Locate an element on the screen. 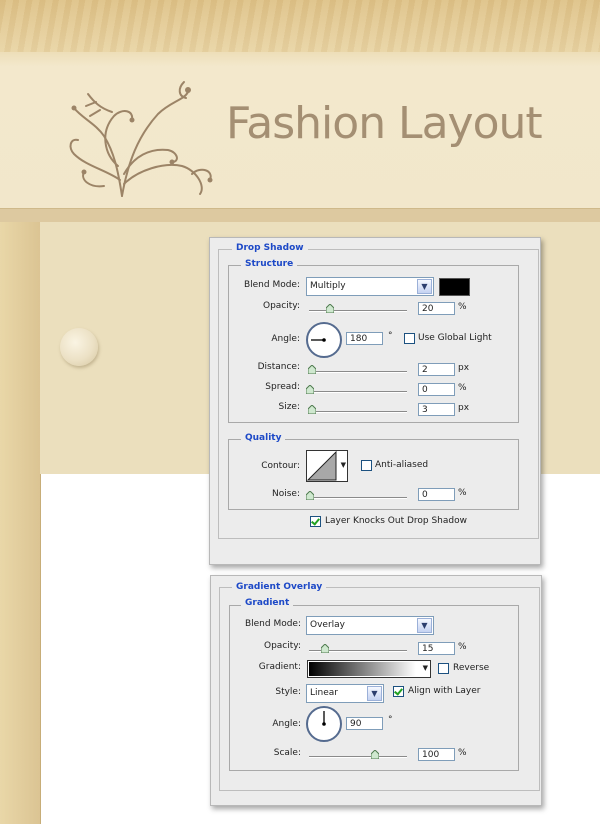 The image size is (600, 824). gradient-preview is located at coordinates (362, 669).